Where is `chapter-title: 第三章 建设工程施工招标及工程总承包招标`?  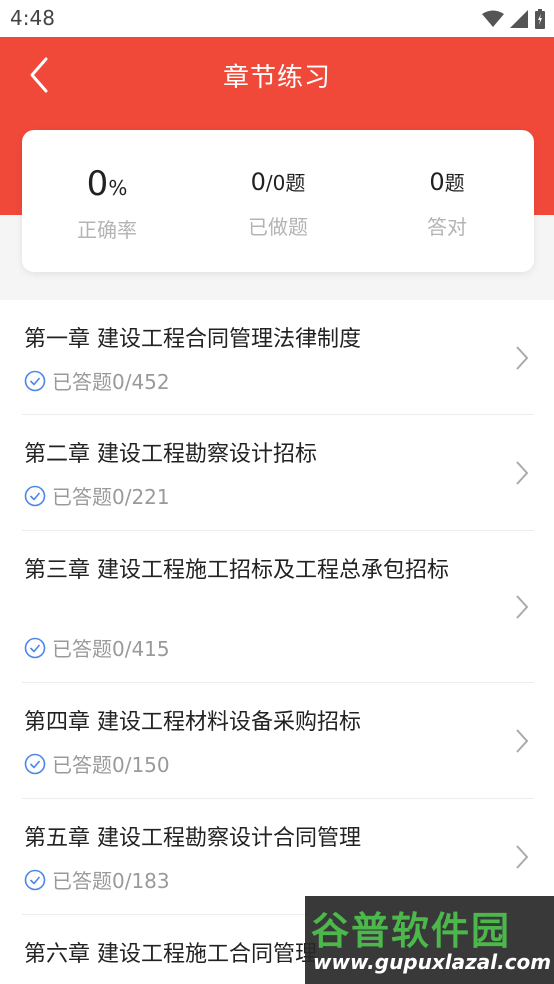 chapter-title: 第三章 建设工程施工招标及工程总承包招标 is located at coordinates (236, 570).